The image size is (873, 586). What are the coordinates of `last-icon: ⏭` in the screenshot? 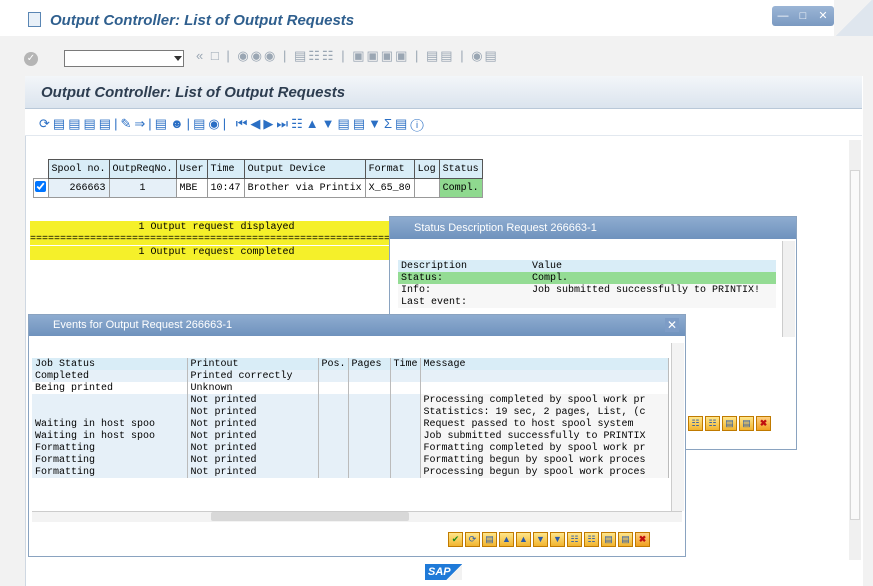 It's located at (283, 123).